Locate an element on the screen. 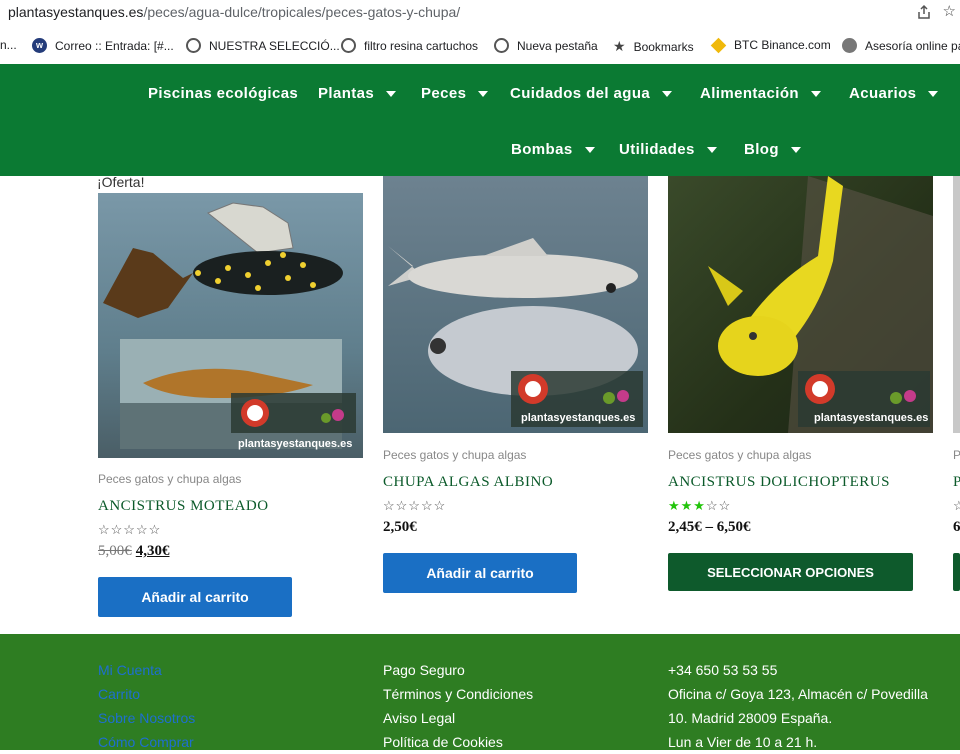  footer-link: Términos y Condiciones is located at coordinates (458, 694).